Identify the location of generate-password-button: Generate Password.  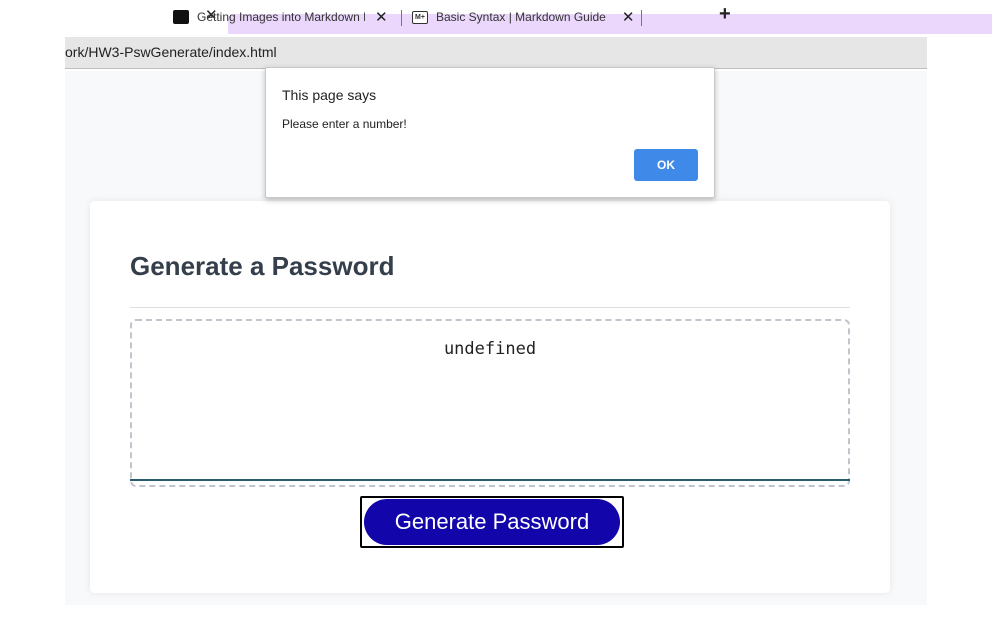
(492, 522).